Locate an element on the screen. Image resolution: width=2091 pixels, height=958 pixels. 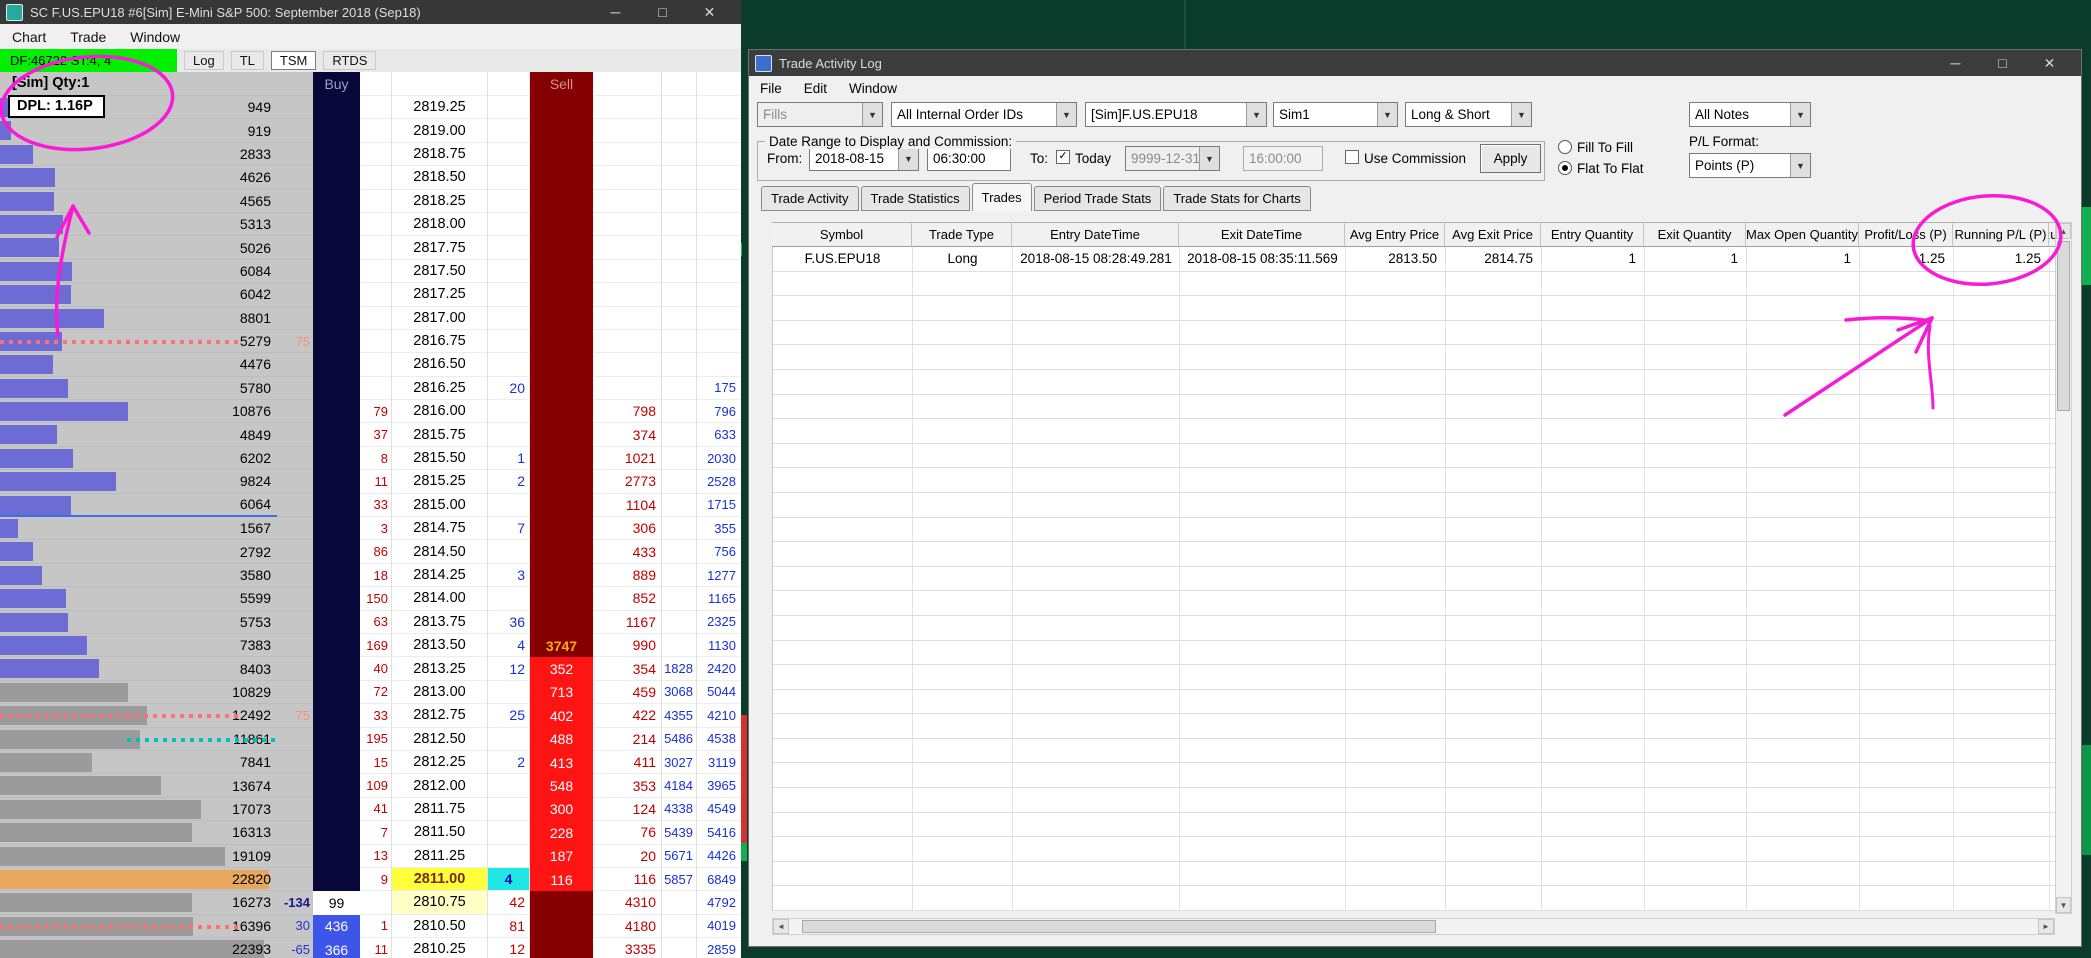
scroll-up-icon: ▲ is located at coordinates (2063, 231).